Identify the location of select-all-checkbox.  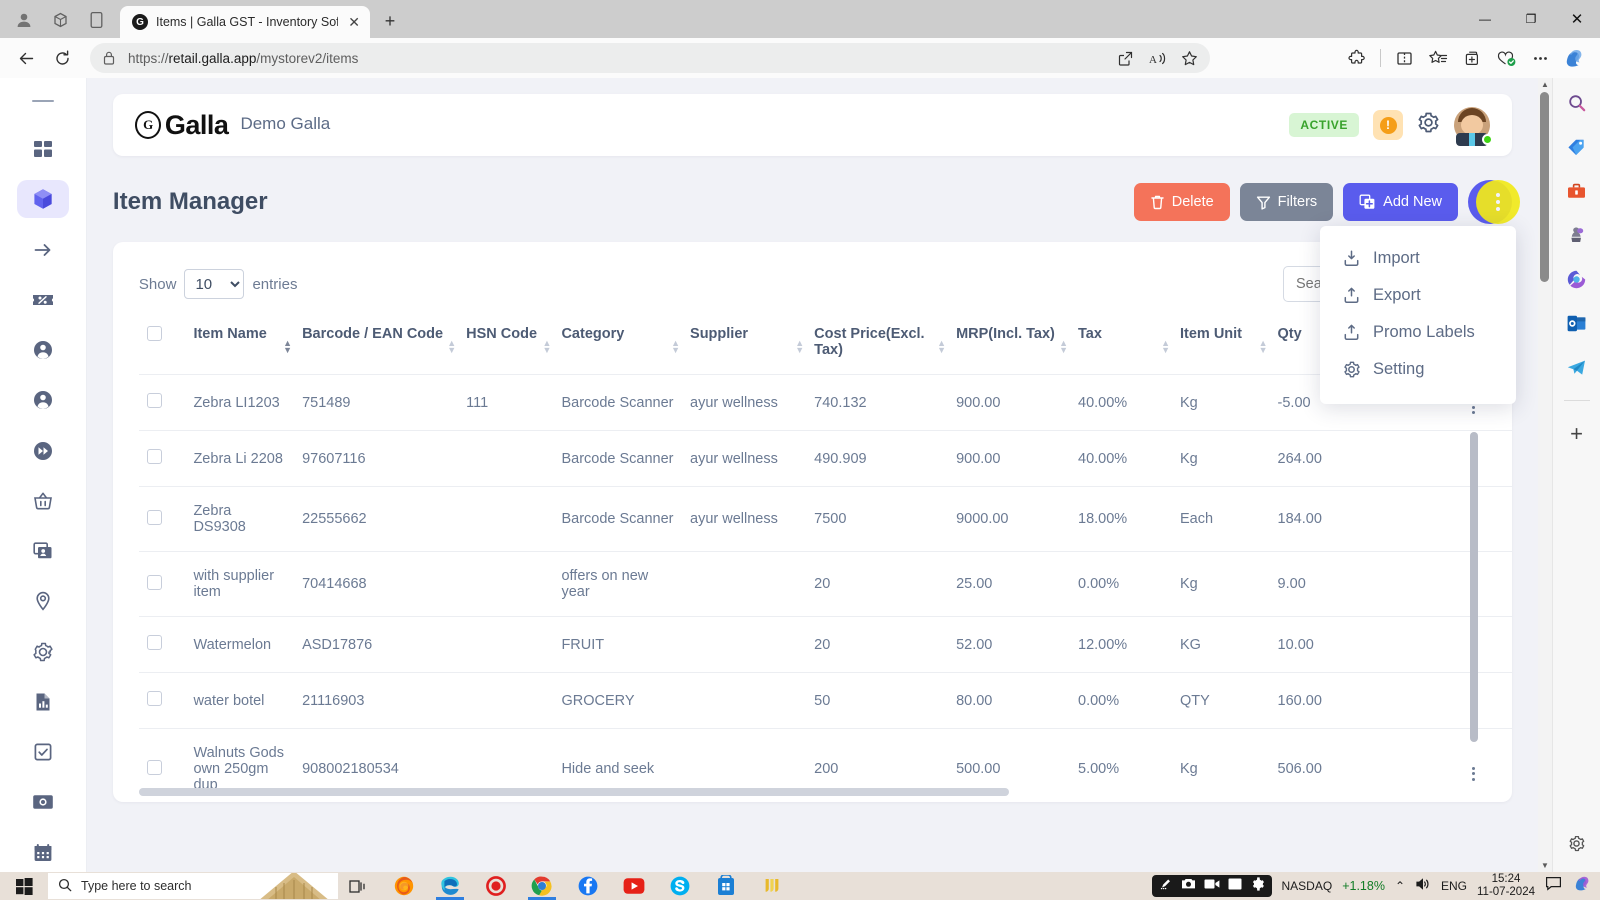
(154, 333).